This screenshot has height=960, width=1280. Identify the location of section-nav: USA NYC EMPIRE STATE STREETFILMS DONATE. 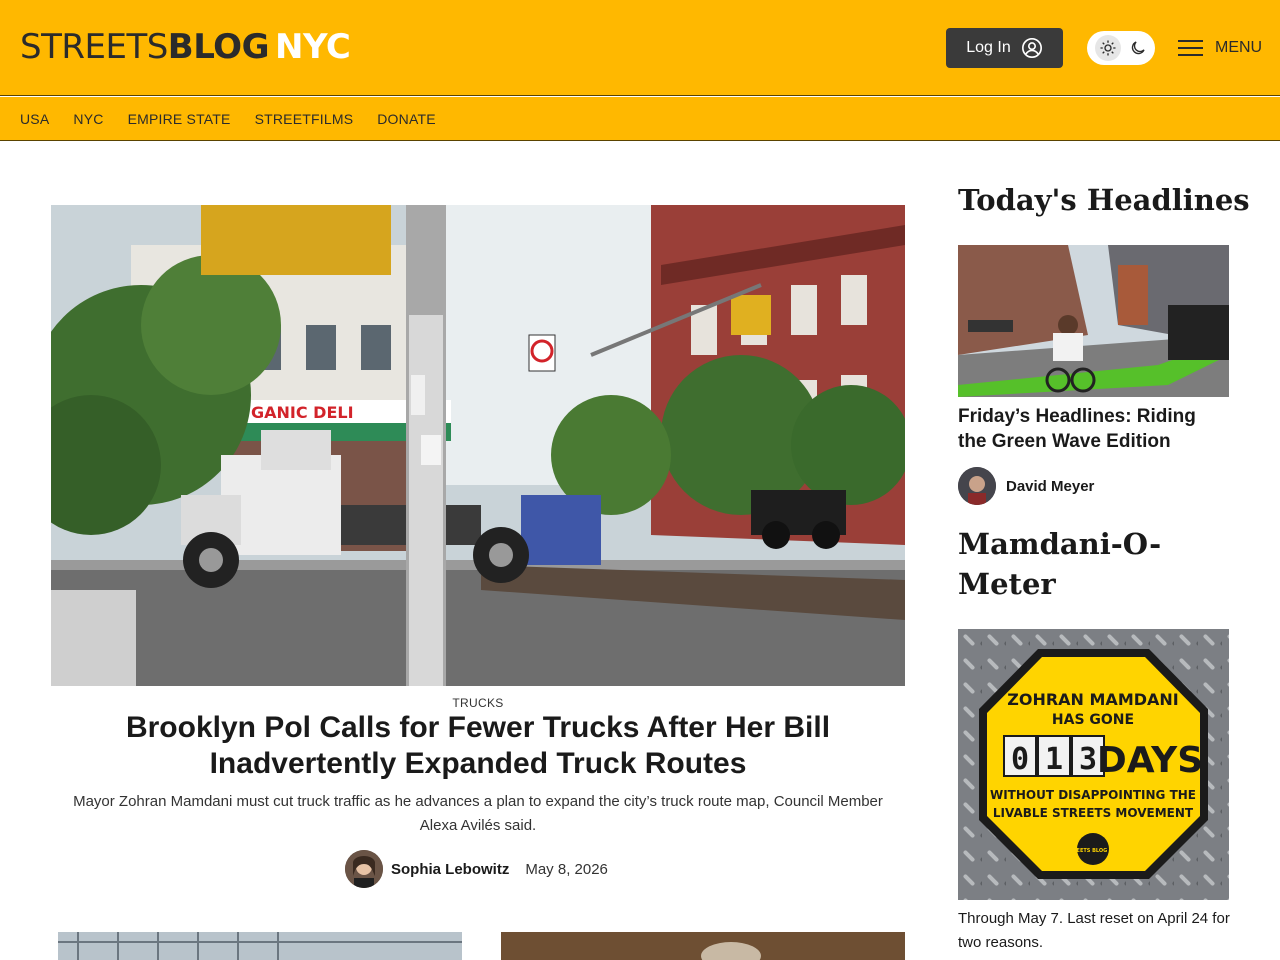
(640, 119).